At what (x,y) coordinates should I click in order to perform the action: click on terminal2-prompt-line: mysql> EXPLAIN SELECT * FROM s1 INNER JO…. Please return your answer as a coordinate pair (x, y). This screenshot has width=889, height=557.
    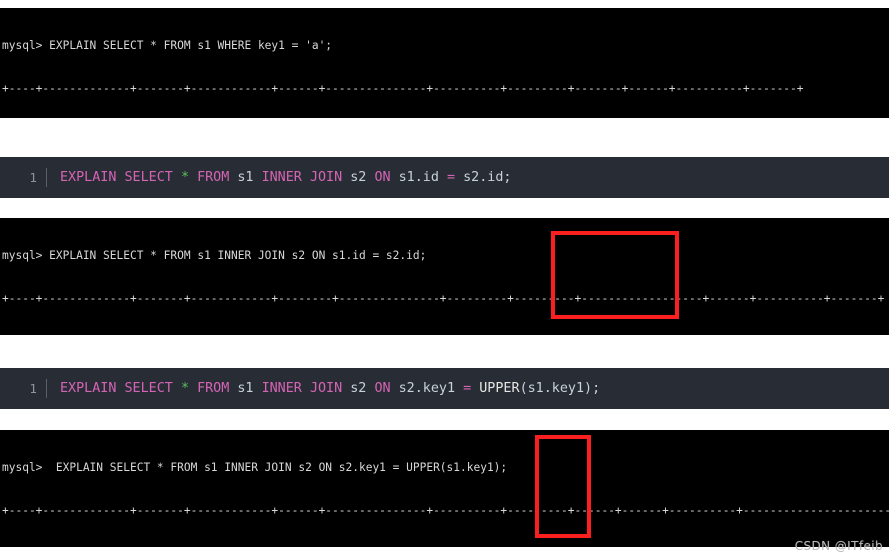
    Looking at the image, I should click on (214, 256).